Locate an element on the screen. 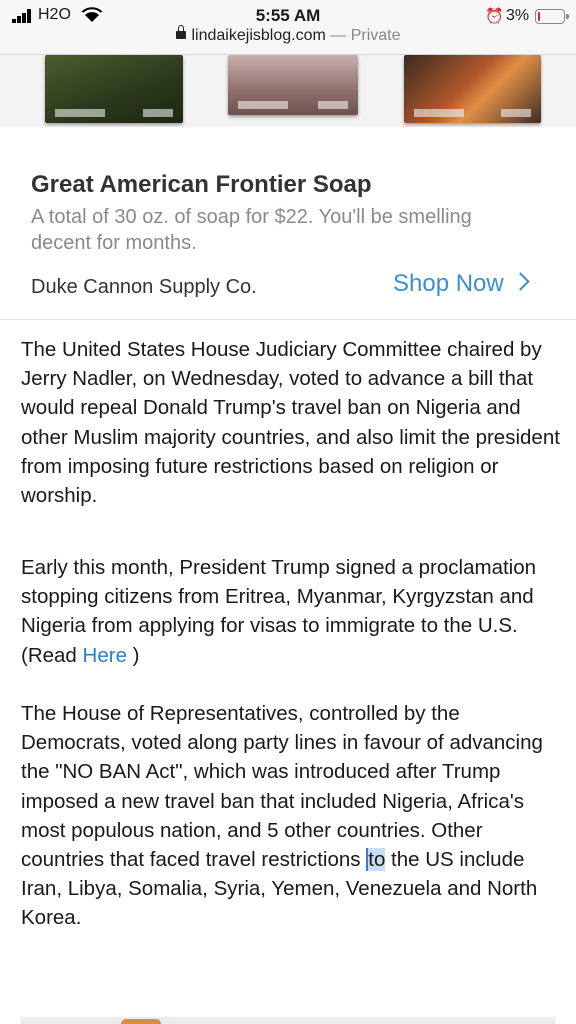  bottom-ad-edge is located at coordinates (288, 1020).